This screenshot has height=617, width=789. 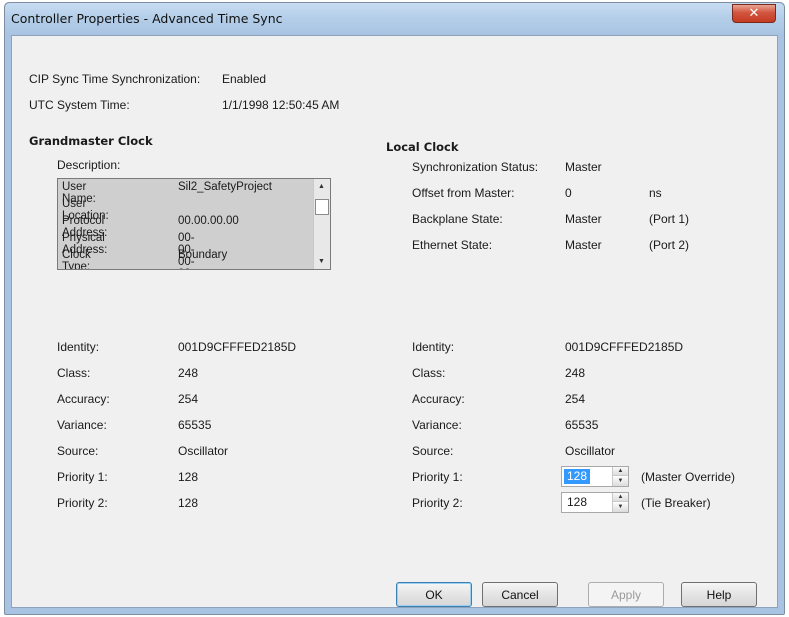 What do you see at coordinates (82, 425) in the screenshot?
I see `gm-variance-label: Variance:` at bounding box center [82, 425].